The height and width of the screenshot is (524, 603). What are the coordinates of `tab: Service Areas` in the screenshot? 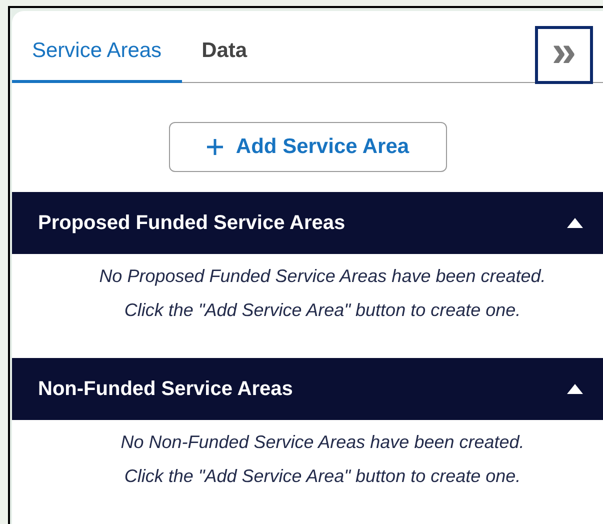 It's located at (97, 58).